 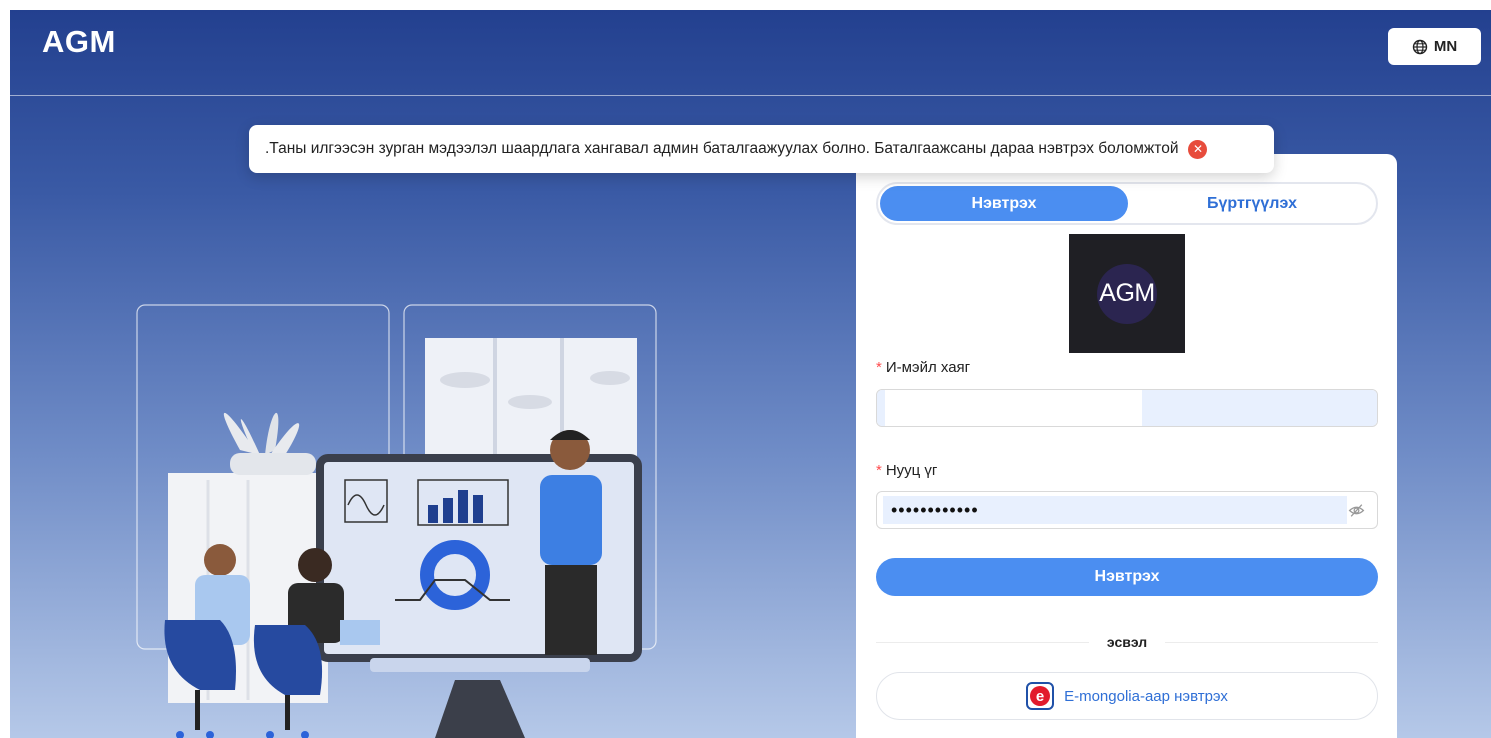 I want to click on or-label: эсвэл, so click(x=1127, y=642).